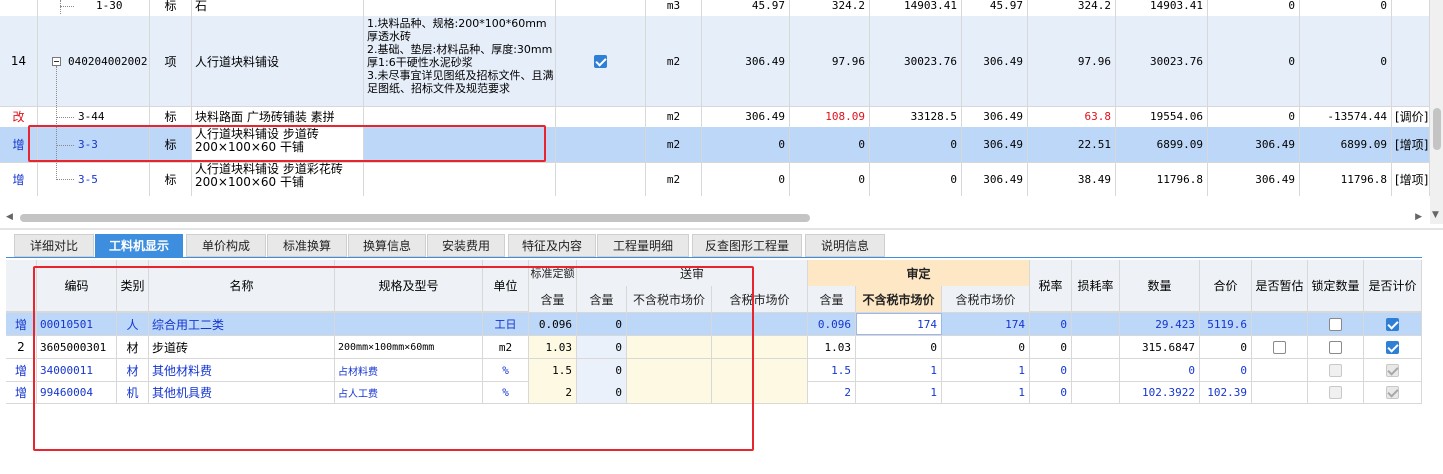  I want to click on row-code: 3-44, so click(94, 116).